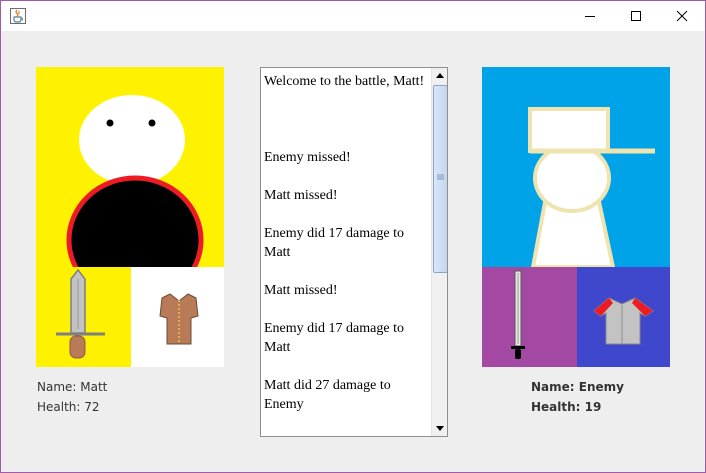 Image resolution: width=706 pixels, height=473 pixels. I want to click on player-health-label: Health: 72, so click(68, 407).